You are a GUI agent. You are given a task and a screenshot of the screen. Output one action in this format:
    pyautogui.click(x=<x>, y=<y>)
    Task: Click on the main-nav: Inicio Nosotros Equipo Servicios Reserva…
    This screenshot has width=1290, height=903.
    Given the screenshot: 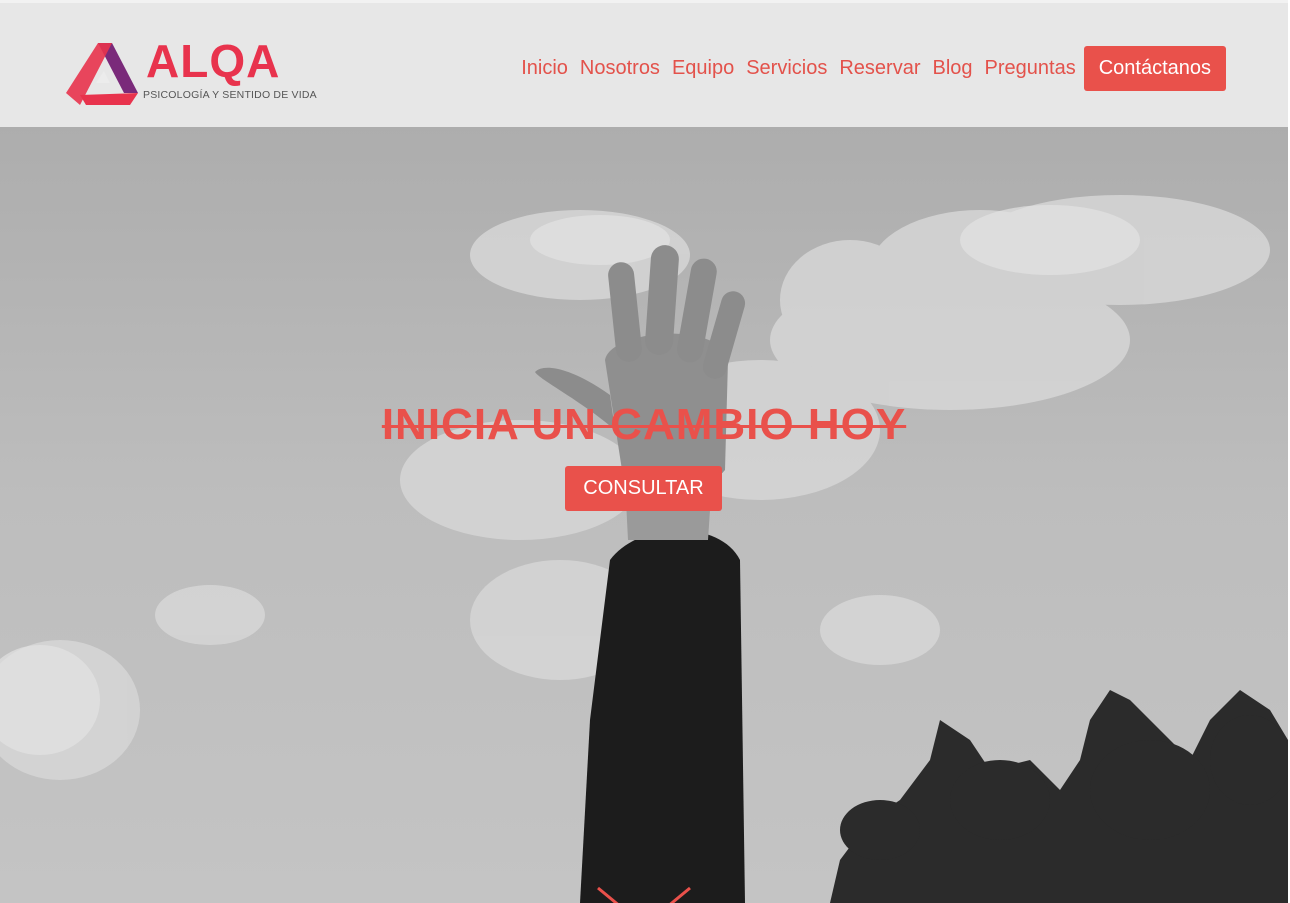 What is the action you would take?
    pyautogui.click(x=873, y=68)
    